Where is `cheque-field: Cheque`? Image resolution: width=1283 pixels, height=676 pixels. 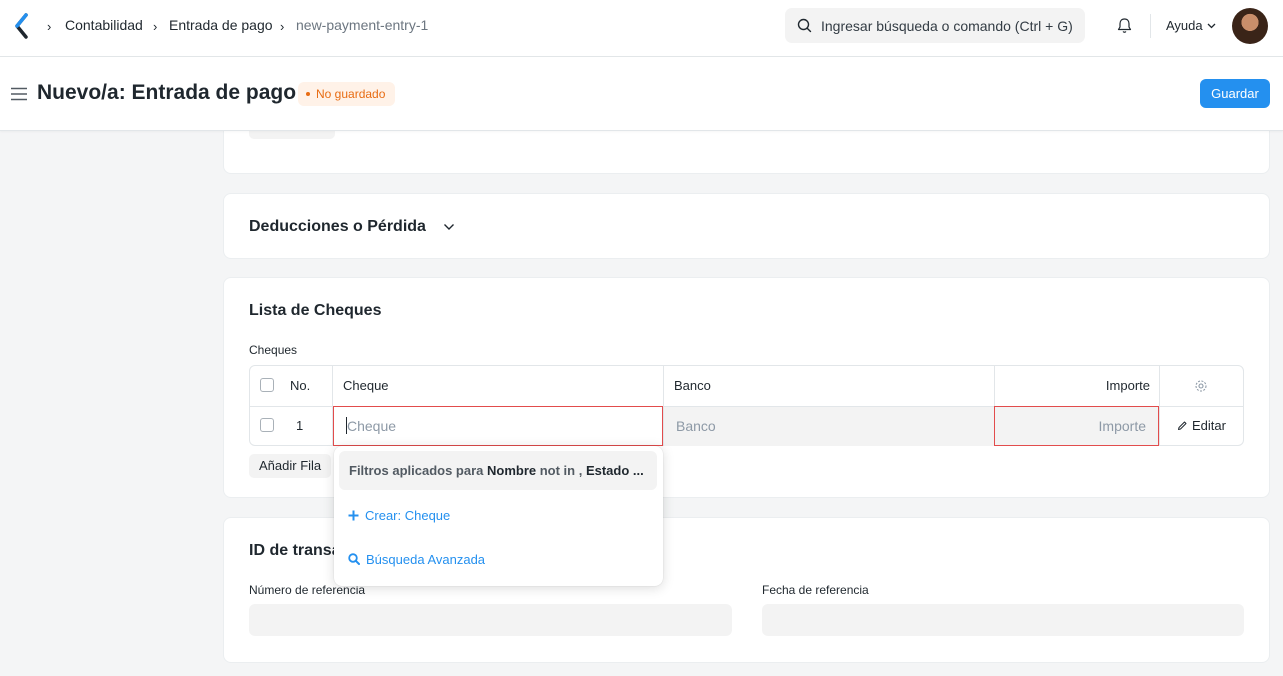 cheque-field: Cheque is located at coordinates (498, 426).